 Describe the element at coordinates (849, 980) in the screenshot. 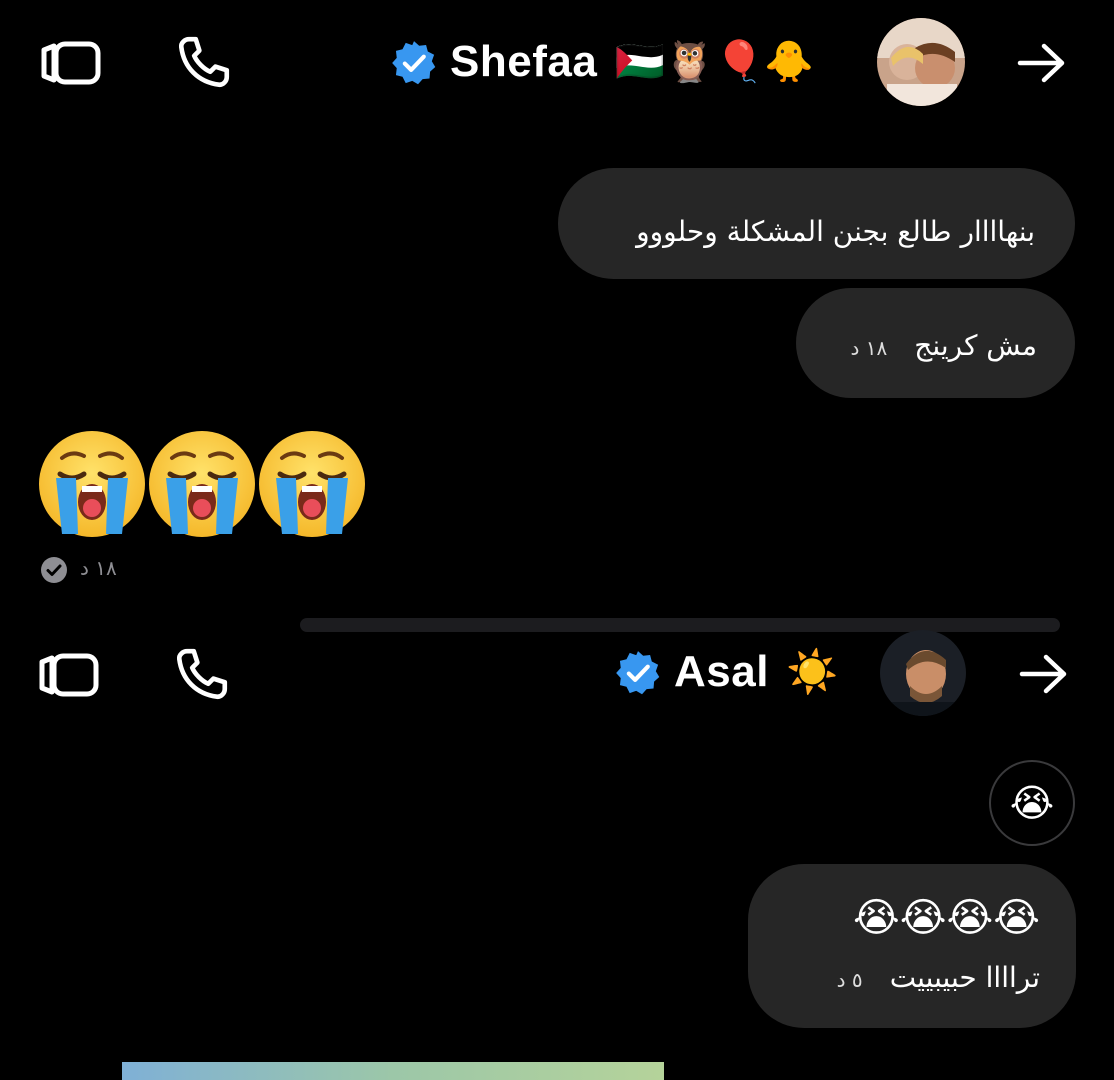

I see `message-time: ٥ د` at that location.